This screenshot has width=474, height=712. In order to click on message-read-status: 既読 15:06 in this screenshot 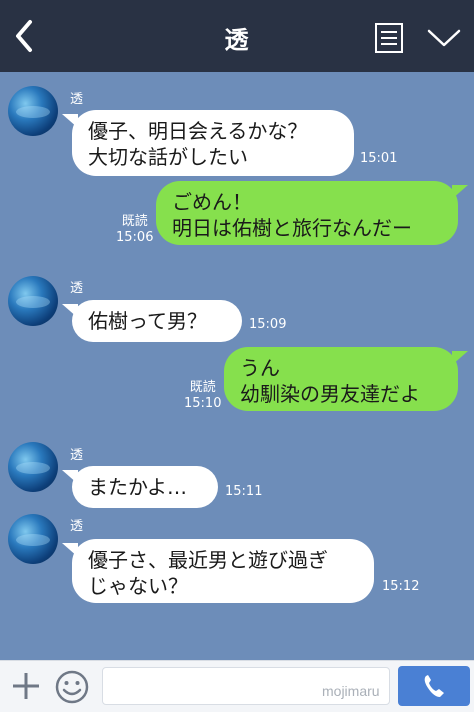, I will do `click(134, 230)`.